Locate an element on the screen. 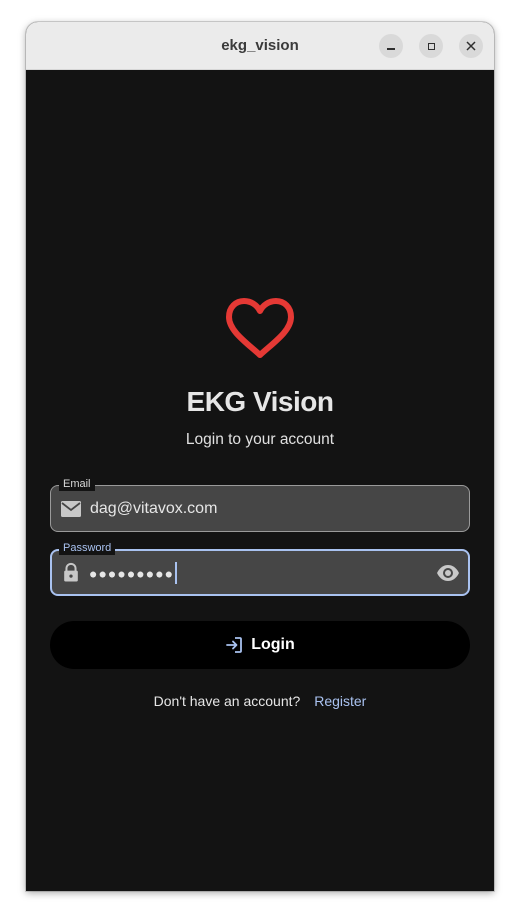 This screenshot has width=520, height=920. text-cursor is located at coordinates (176, 573).